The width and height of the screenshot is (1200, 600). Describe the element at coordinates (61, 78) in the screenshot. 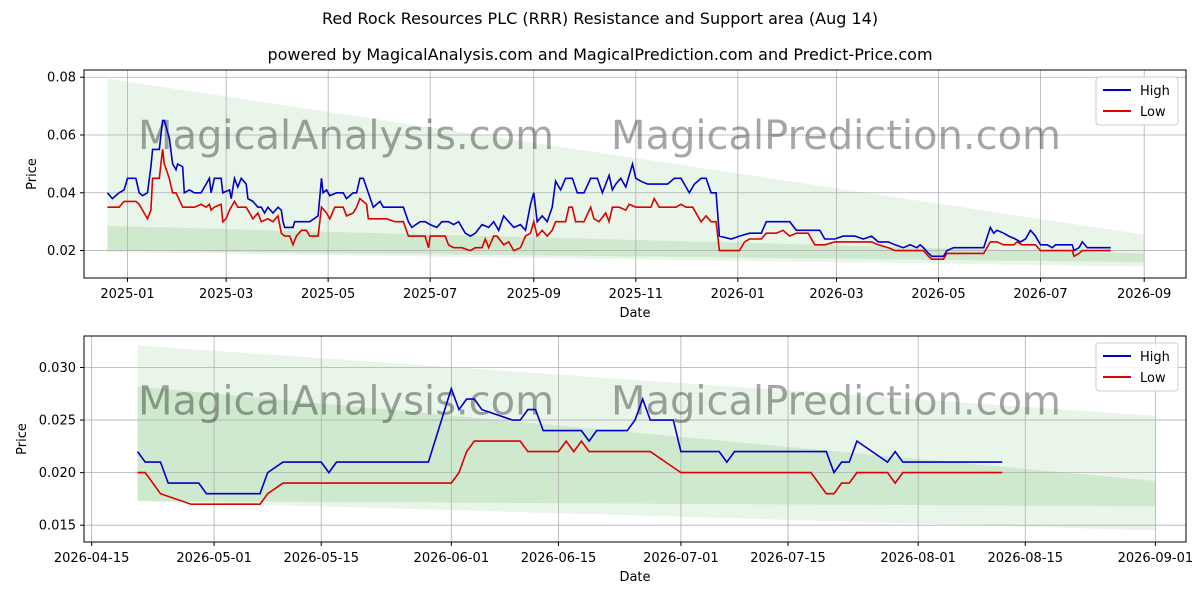

I see `y-tick-label: 0.08` at that location.